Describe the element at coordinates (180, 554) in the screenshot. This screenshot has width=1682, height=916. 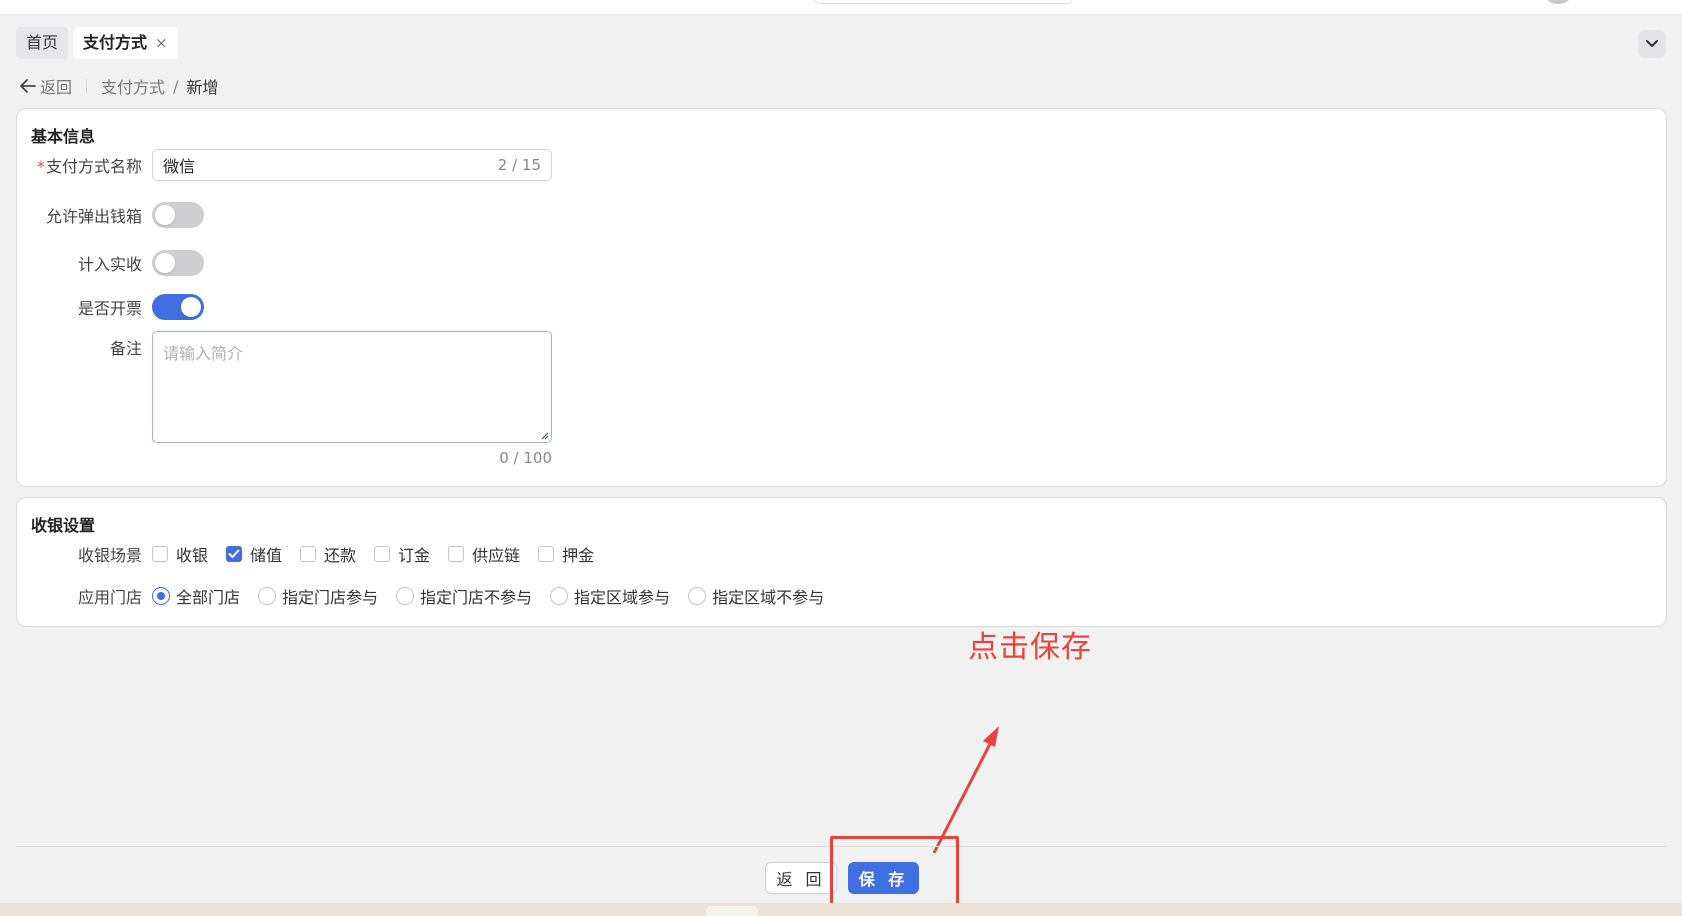
I see `scene-option-cashier: 收银` at that location.